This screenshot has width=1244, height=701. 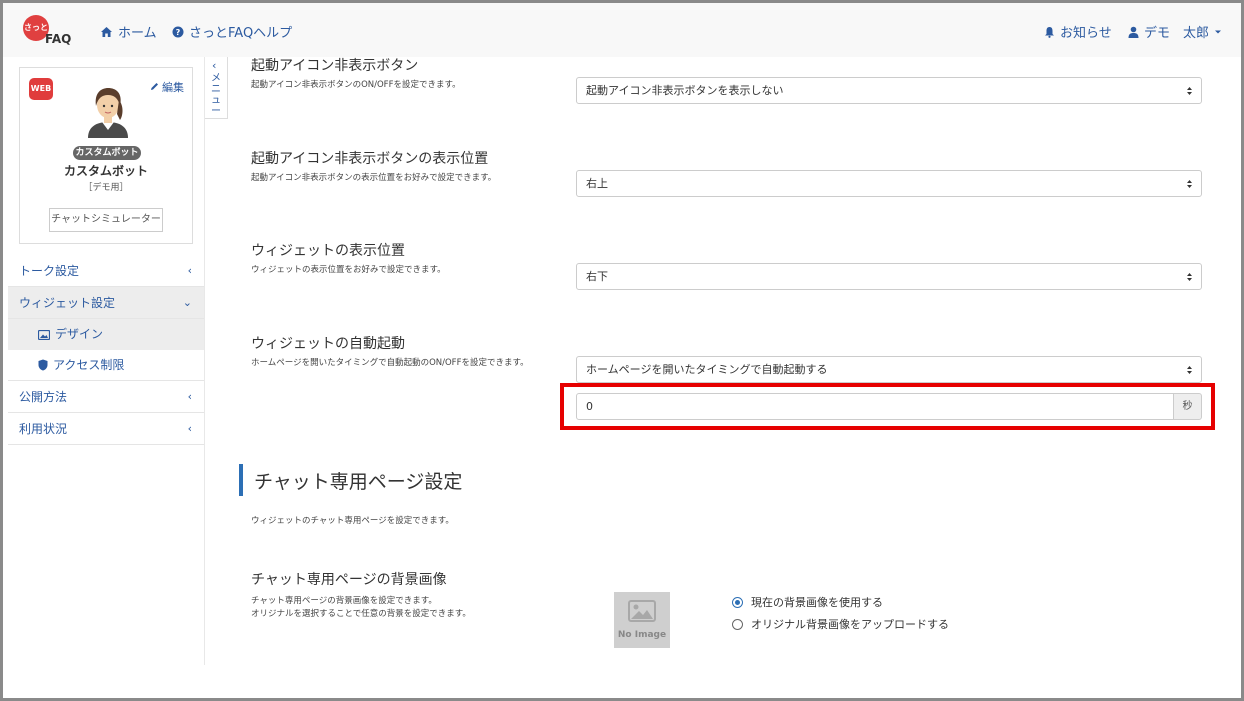 I want to click on nav-home-link: ホーム, so click(x=128, y=31).